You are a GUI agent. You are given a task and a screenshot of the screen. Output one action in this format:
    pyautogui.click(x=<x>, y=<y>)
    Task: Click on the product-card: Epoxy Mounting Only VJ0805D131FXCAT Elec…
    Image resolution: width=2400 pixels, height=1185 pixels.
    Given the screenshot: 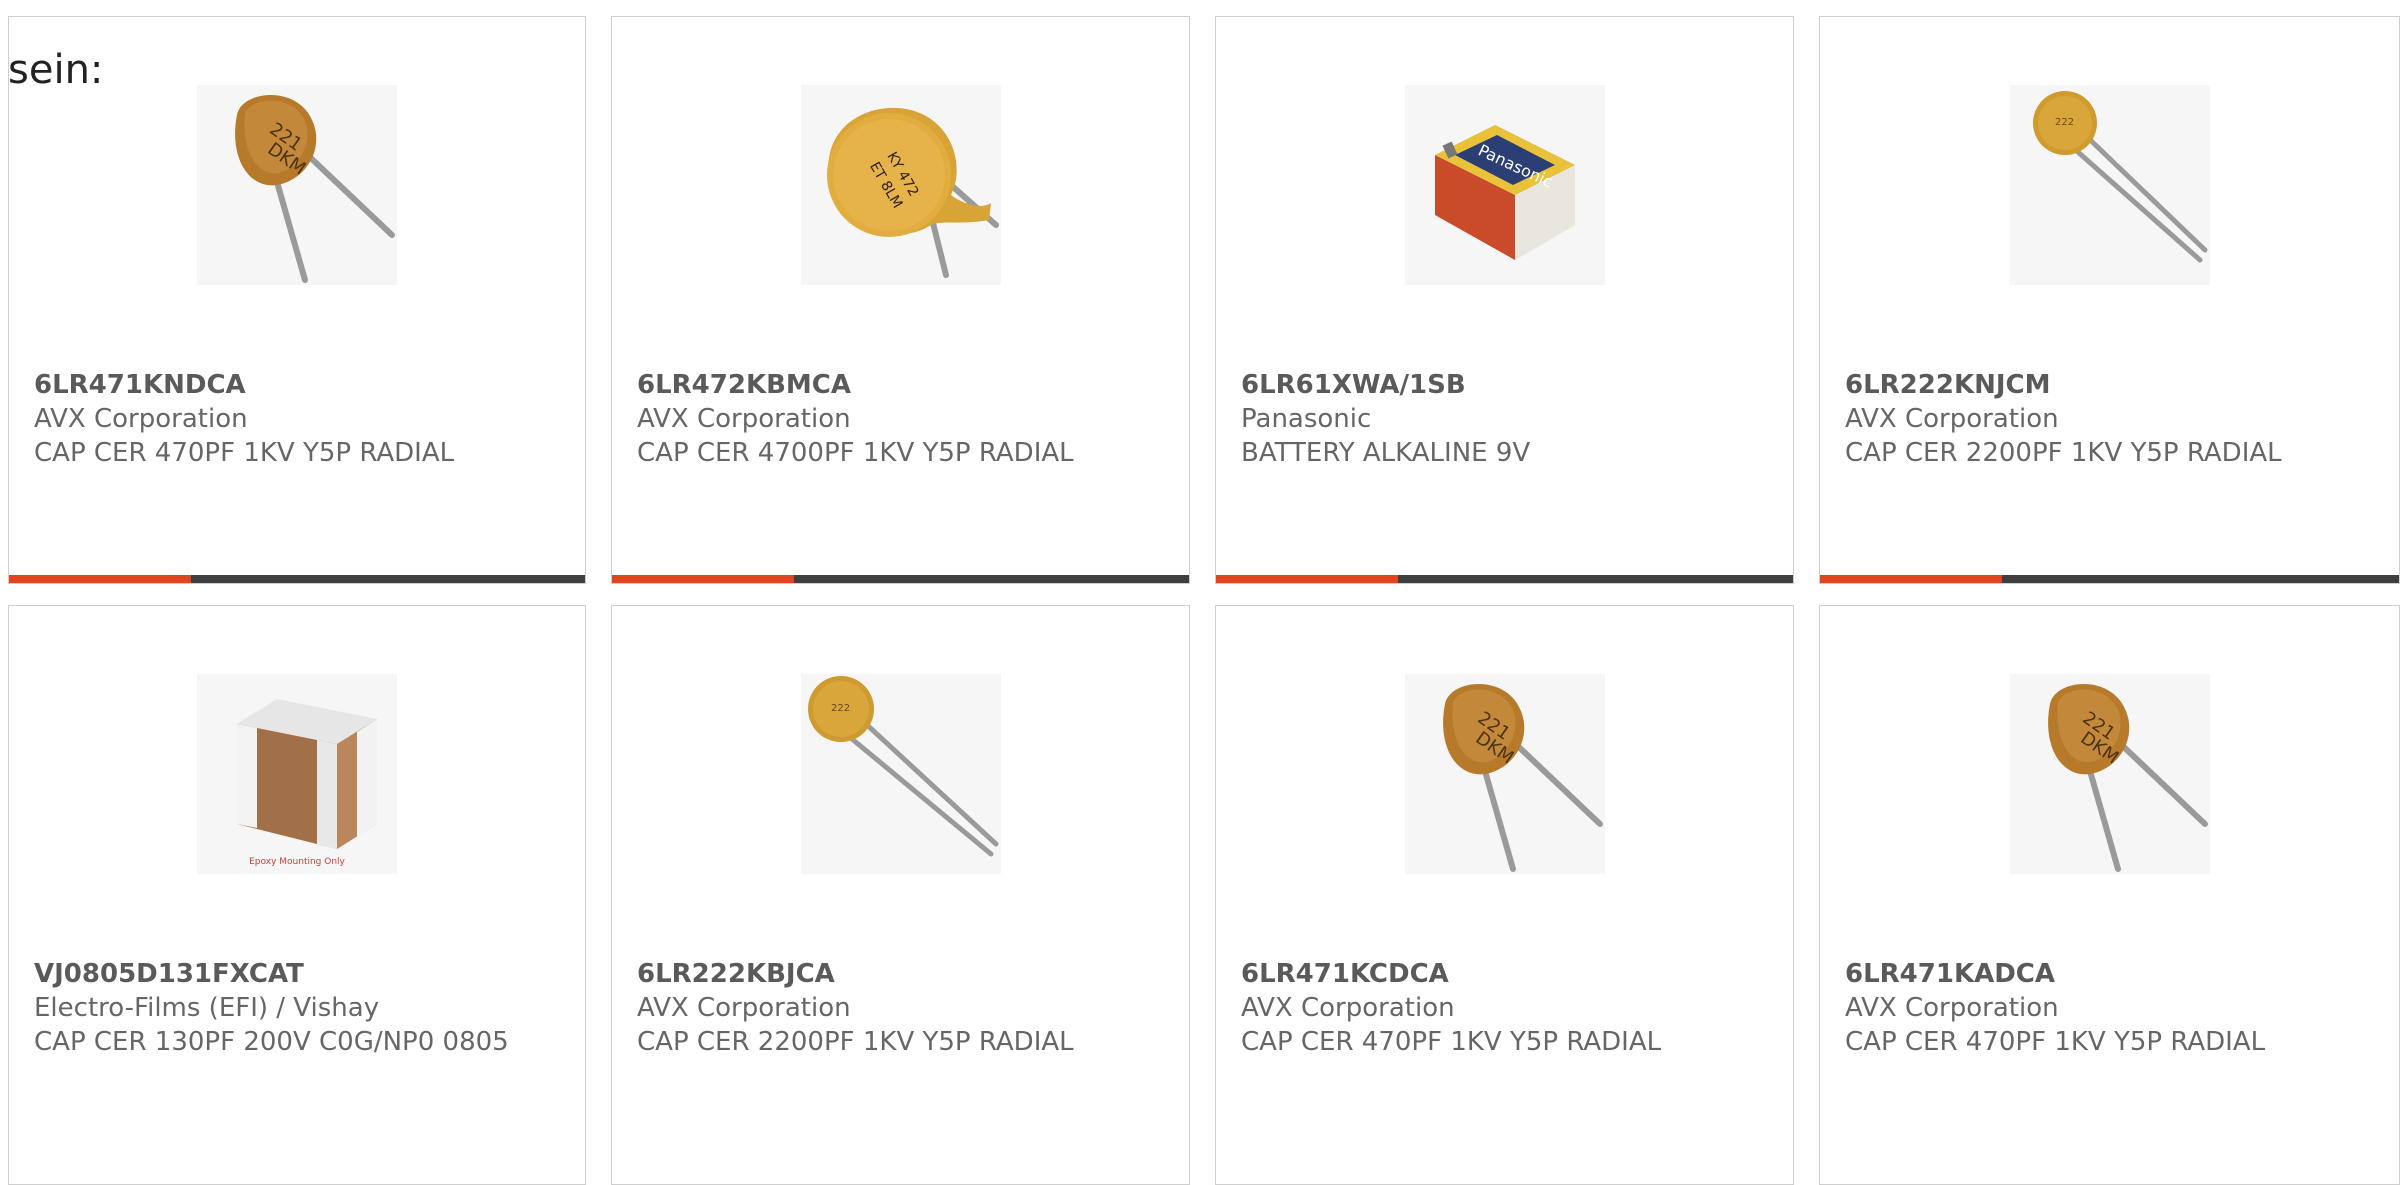 What is the action you would take?
    pyautogui.click(x=297, y=895)
    